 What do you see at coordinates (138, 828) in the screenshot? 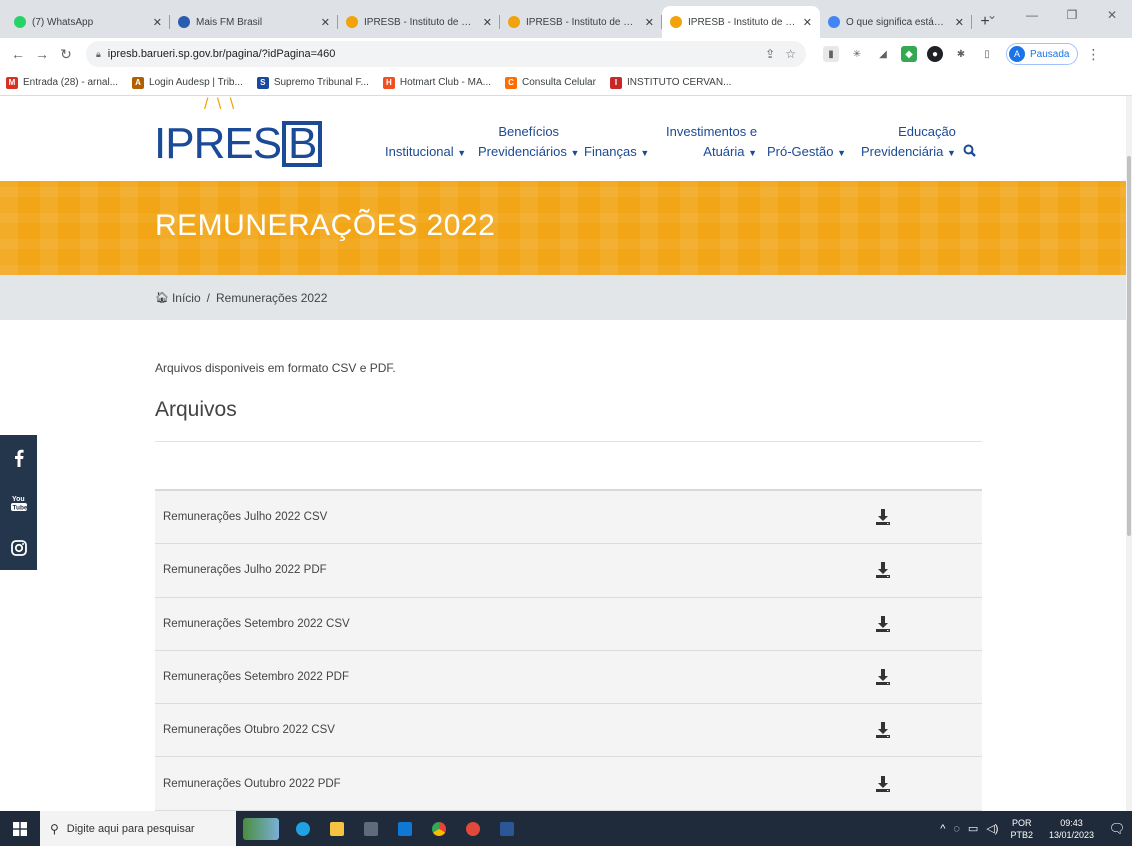
I see `taskbar-search-box: ⚲ Digite aqui para pesquisar` at bounding box center [138, 828].